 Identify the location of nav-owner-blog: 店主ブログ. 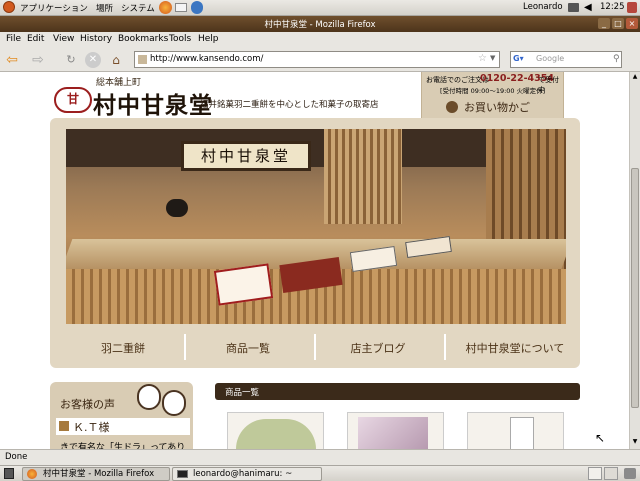
(378, 348).